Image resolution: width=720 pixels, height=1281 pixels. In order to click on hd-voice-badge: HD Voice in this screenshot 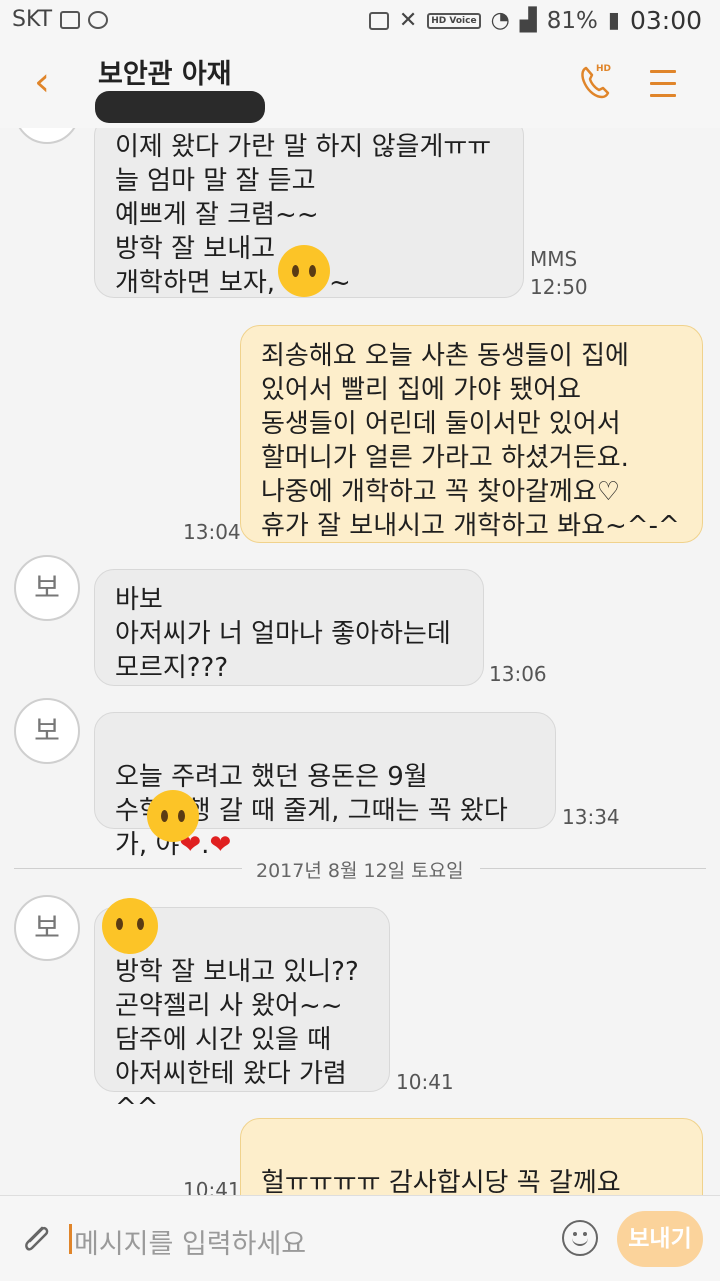, I will do `click(454, 20)`.